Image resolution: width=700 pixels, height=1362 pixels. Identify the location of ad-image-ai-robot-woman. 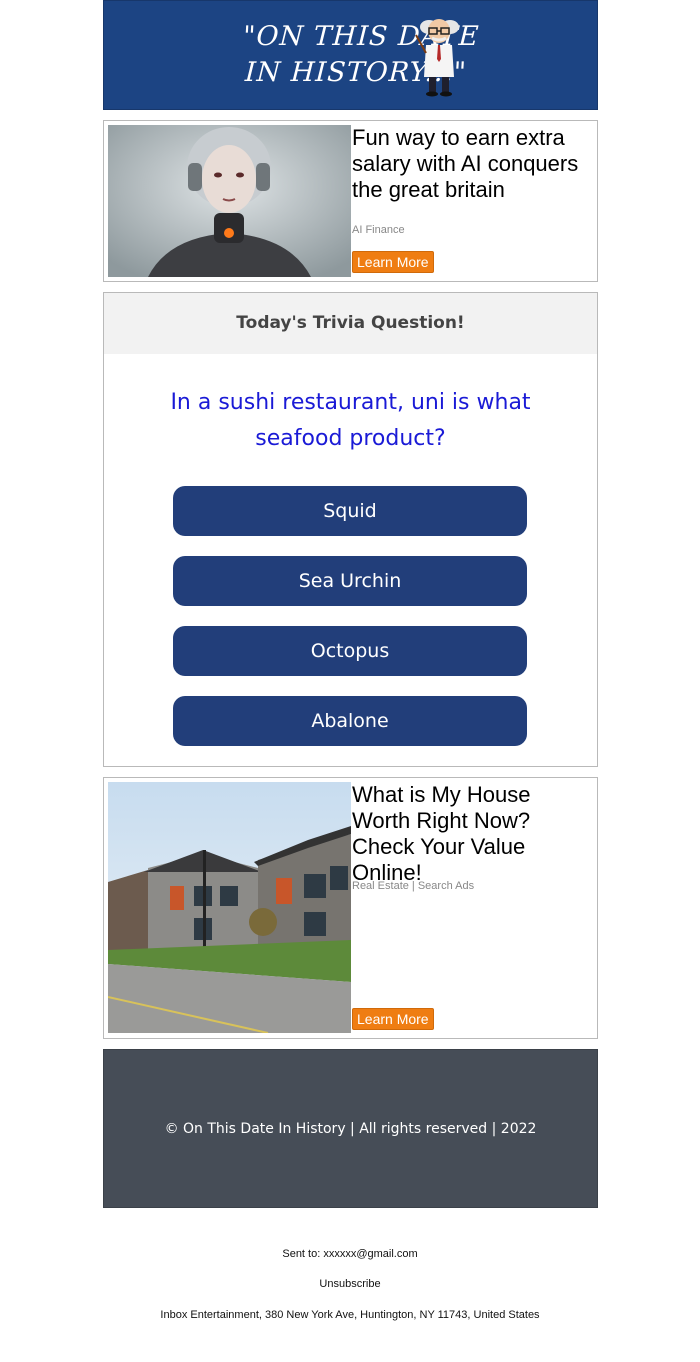
(229, 201).